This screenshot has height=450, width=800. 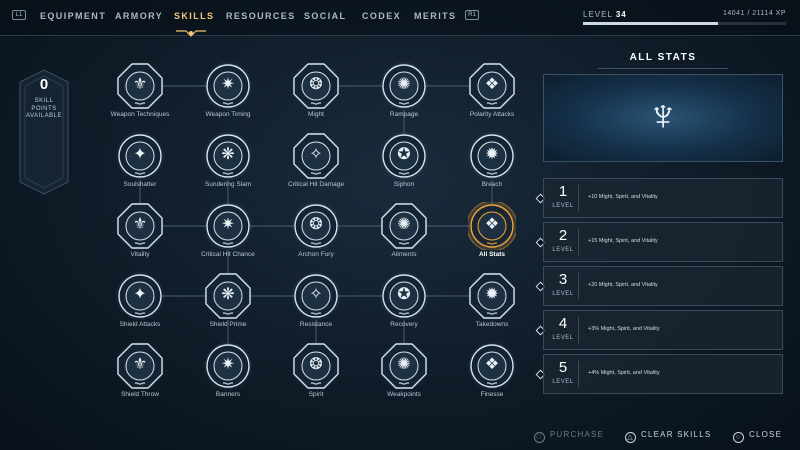 What do you see at coordinates (563, 191) in the screenshot?
I see `level-number: 1` at bounding box center [563, 191].